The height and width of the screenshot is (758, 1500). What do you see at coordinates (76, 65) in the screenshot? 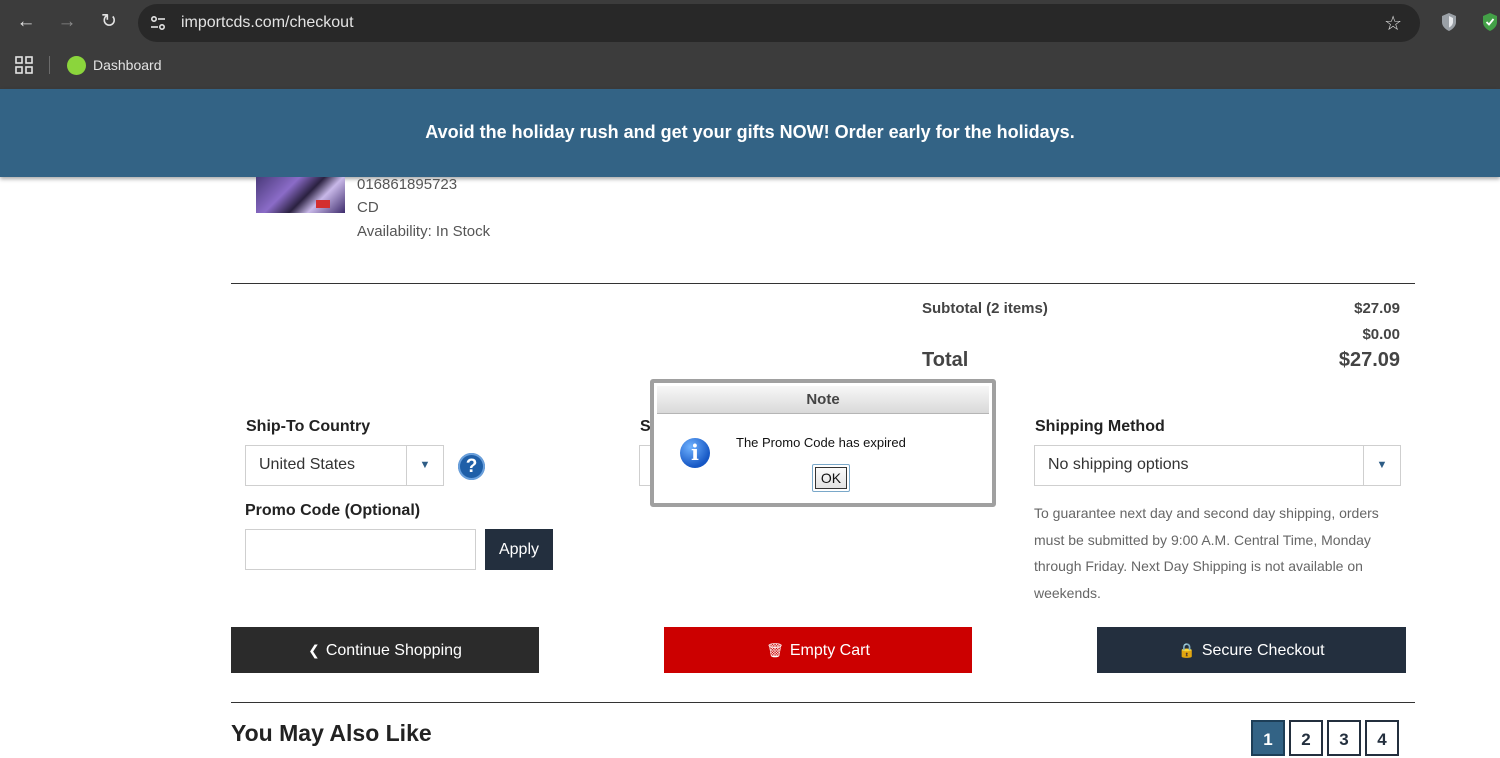
I see `dashboard-favicon-icon` at bounding box center [76, 65].